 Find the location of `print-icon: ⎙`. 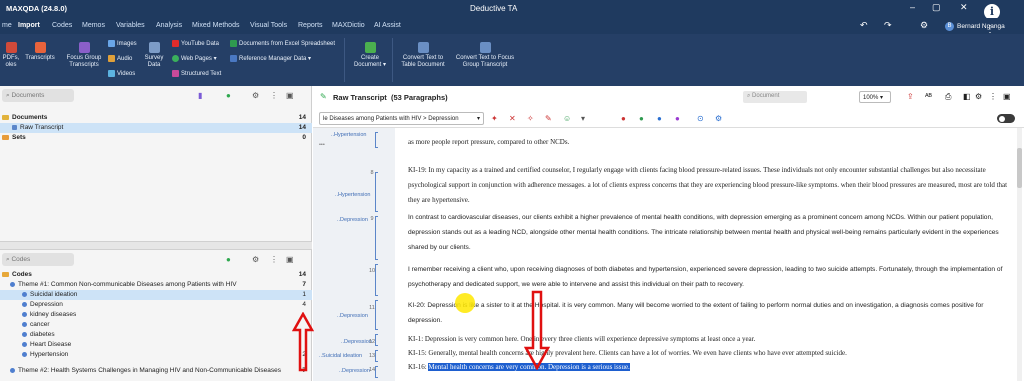

print-icon: ⎙ is located at coordinates (948, 97).